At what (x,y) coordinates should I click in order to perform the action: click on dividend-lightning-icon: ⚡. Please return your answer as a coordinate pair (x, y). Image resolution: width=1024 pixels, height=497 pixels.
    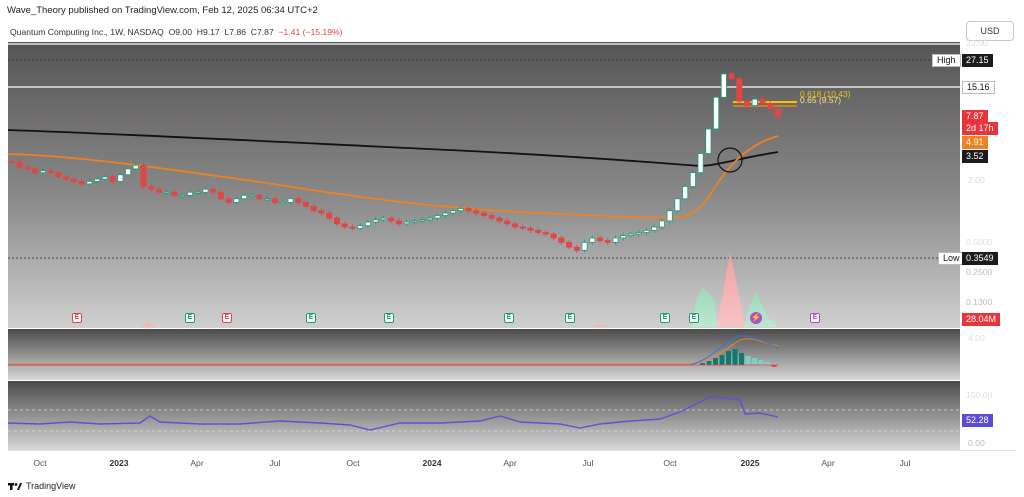
    Looking at the image, I should click on (756, 318).